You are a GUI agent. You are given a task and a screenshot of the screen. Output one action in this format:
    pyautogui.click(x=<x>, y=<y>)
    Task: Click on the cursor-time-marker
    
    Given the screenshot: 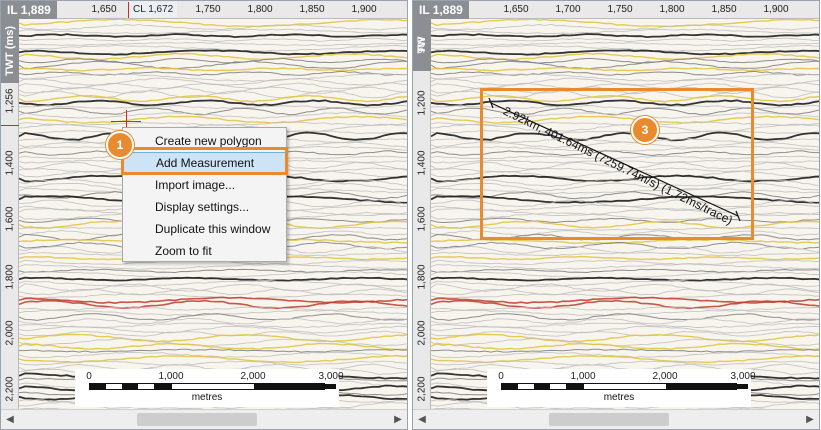 What is the action you would take?
    pyautogui.click(x=10, y=125)
    